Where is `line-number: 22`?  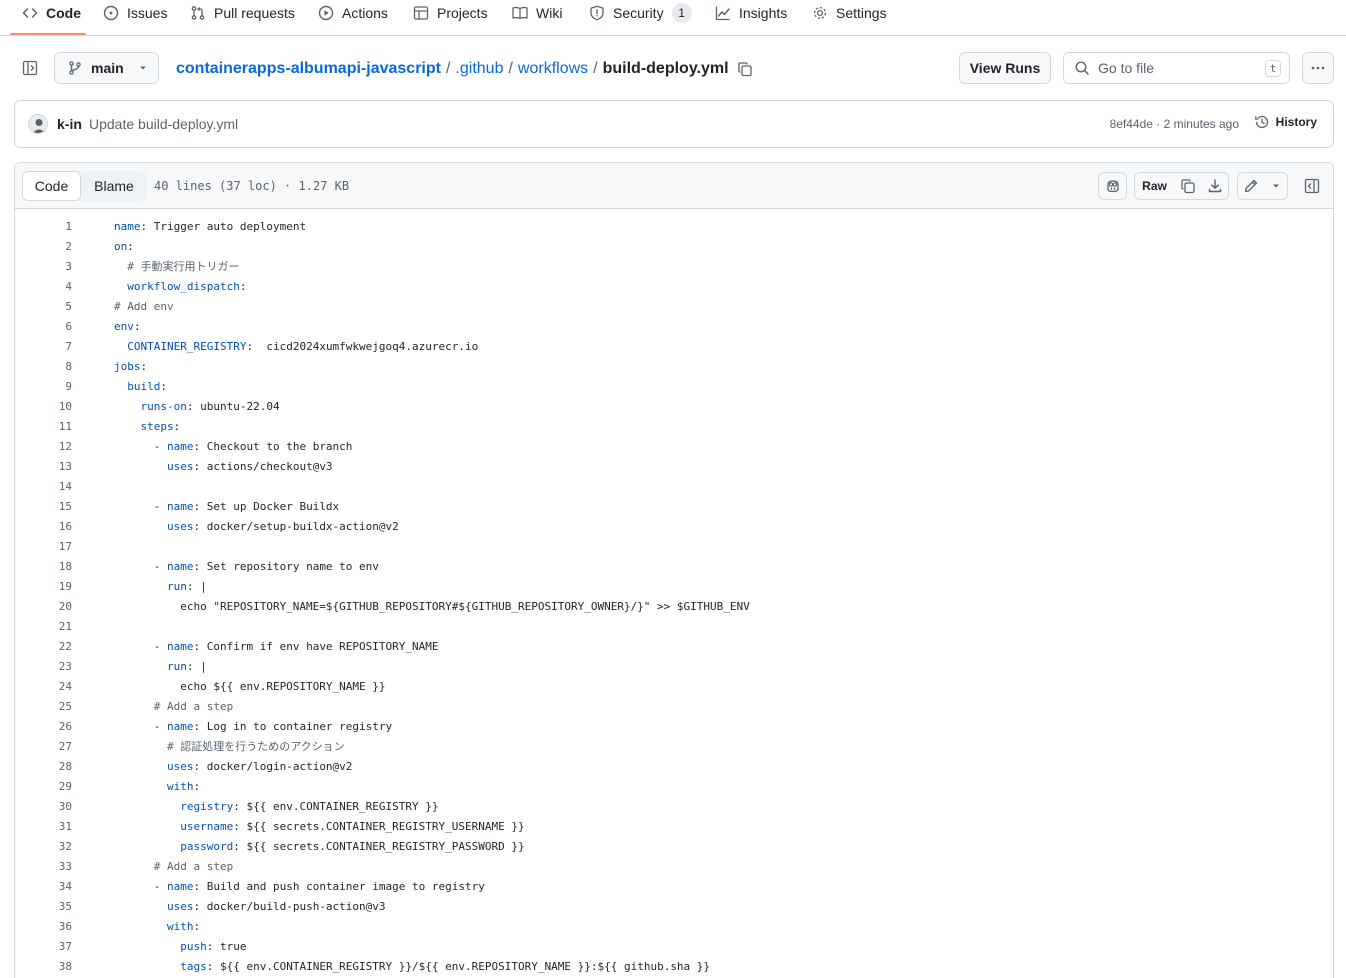 line-number: 22 is located at coordinates (43, 646).